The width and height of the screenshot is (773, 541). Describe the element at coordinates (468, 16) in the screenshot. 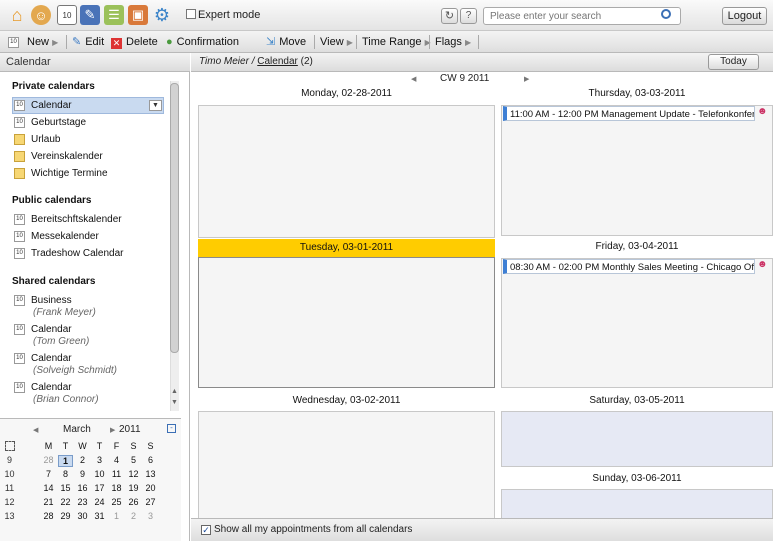

I see `help-button: ?` at that location.